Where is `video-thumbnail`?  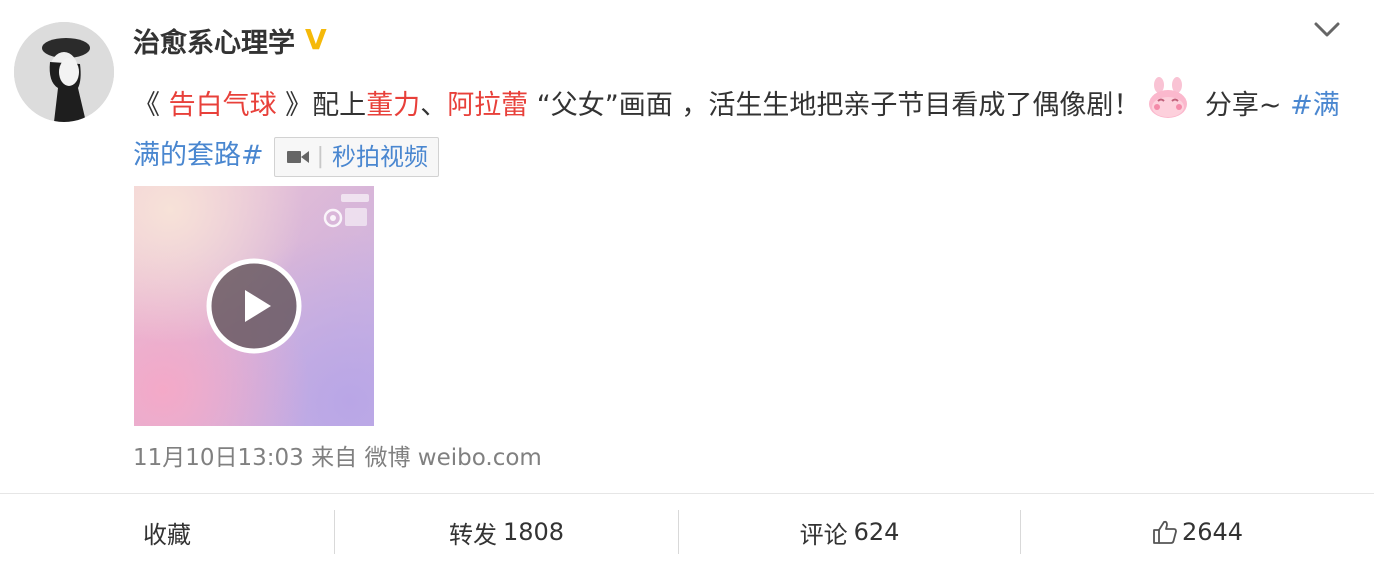 video-thumbnail is located at coordinates (254, 306).